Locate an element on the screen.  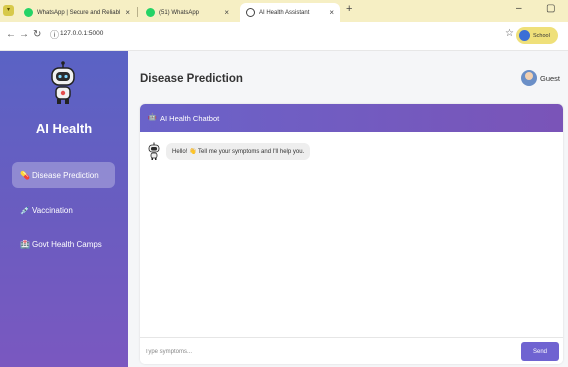
bot-avatar-icon is located at coordinates (154, 151).